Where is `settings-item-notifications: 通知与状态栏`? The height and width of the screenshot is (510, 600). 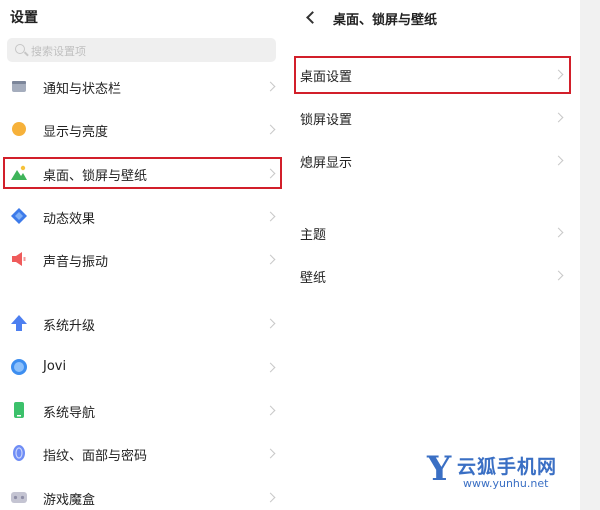
settings-item-notifications: 通知与状态栏 is located at coordinates (145, 86).